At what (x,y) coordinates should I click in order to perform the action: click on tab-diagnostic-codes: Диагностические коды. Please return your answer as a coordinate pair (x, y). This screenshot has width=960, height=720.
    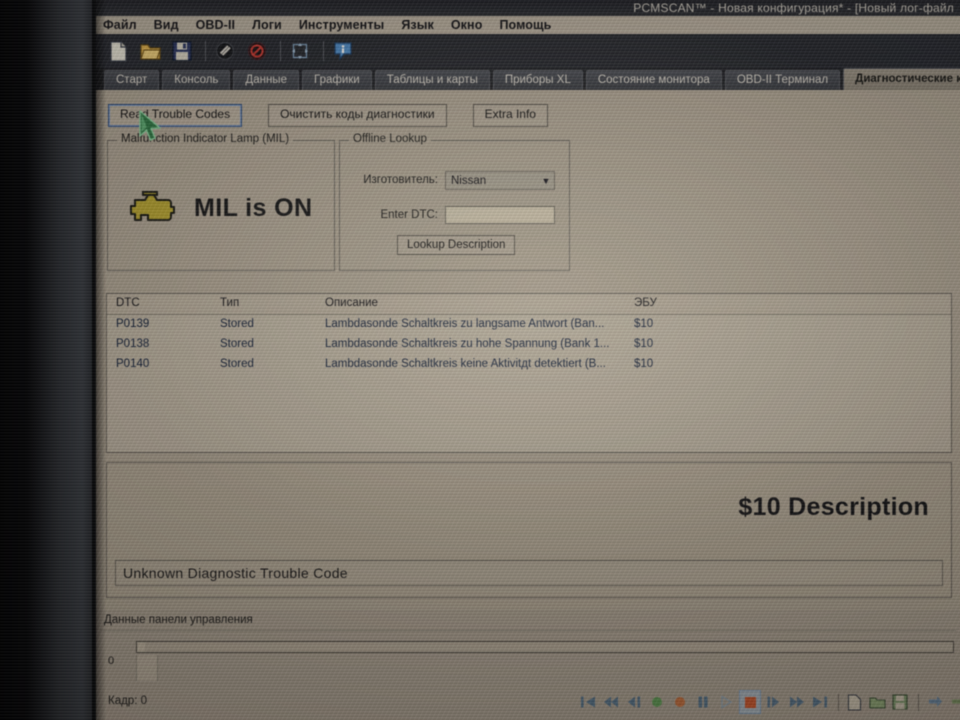
    Looking at the image, I should click on (901, 79).